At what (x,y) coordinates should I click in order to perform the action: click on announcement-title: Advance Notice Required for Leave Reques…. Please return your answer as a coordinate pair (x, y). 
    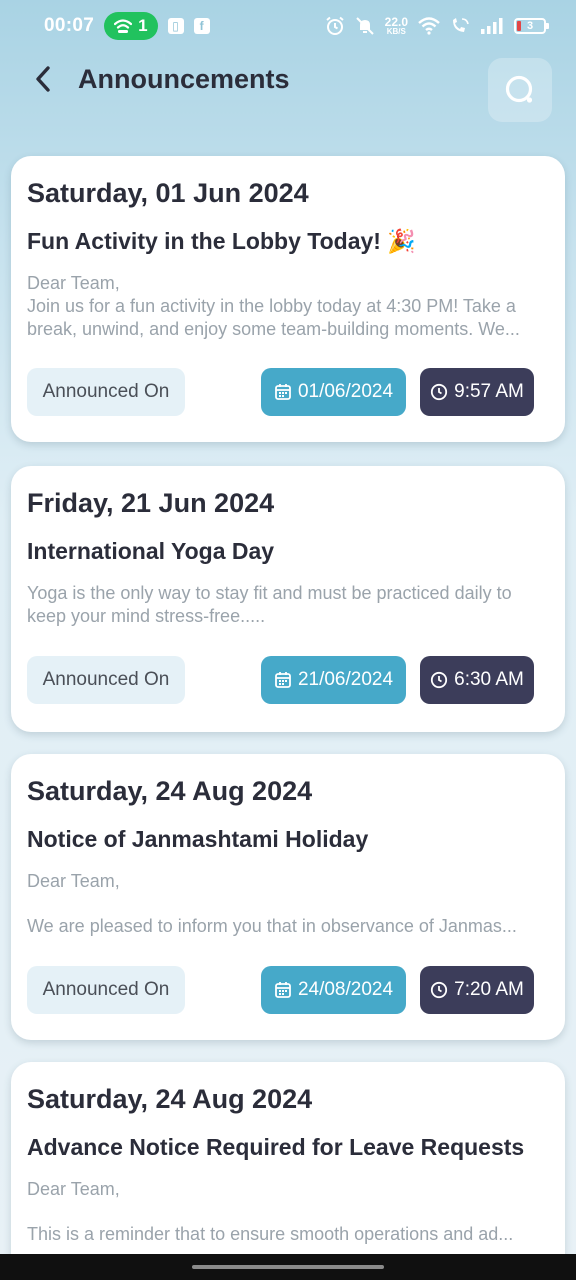
    Looking at the image, I should click on (276, 1147).